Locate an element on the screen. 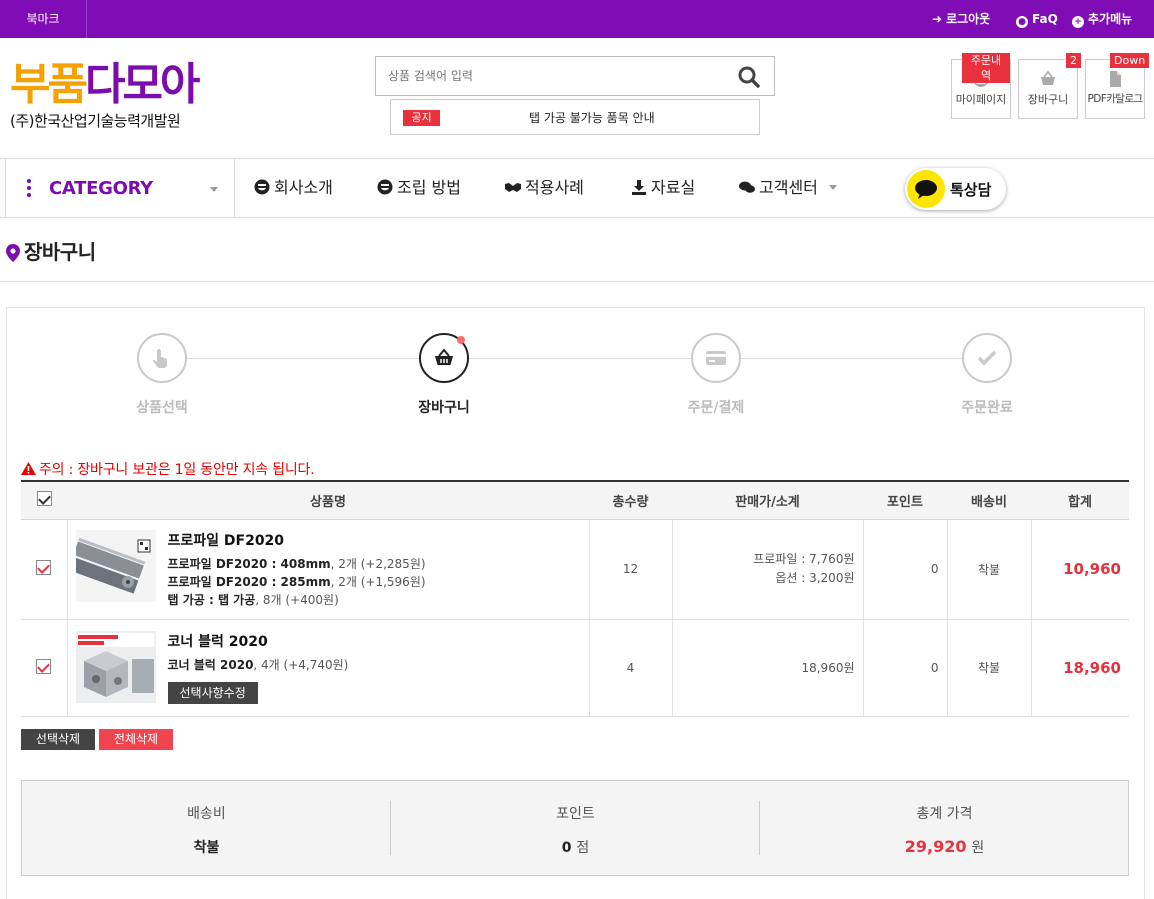 Image resolution: width=1154 pixels, height=899 pixels. step-select-product-label: 상품선택 is located at coordinates (162, 408).